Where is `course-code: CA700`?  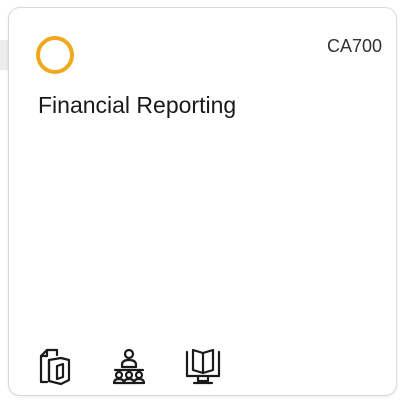 course-code: CA700 is located at coordinates (354, 46).